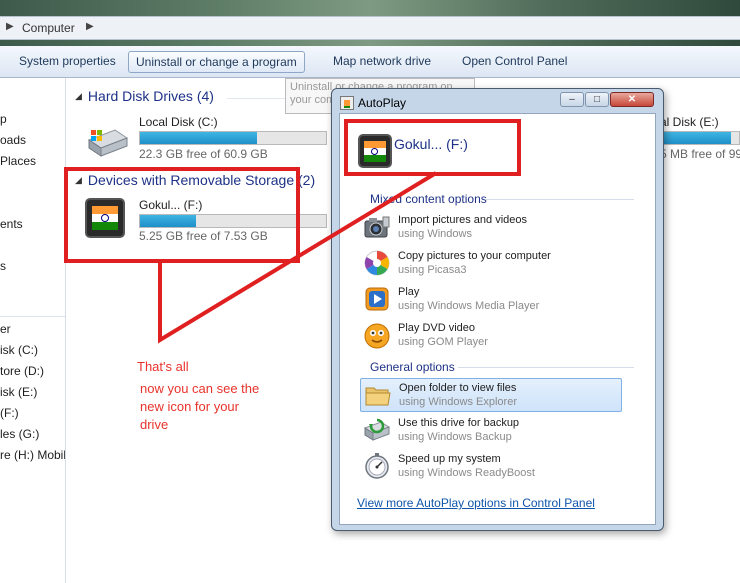 The height and width of the screenshot is (583, 740). I want to click on annotation-connector-lines, so click(298, 257).